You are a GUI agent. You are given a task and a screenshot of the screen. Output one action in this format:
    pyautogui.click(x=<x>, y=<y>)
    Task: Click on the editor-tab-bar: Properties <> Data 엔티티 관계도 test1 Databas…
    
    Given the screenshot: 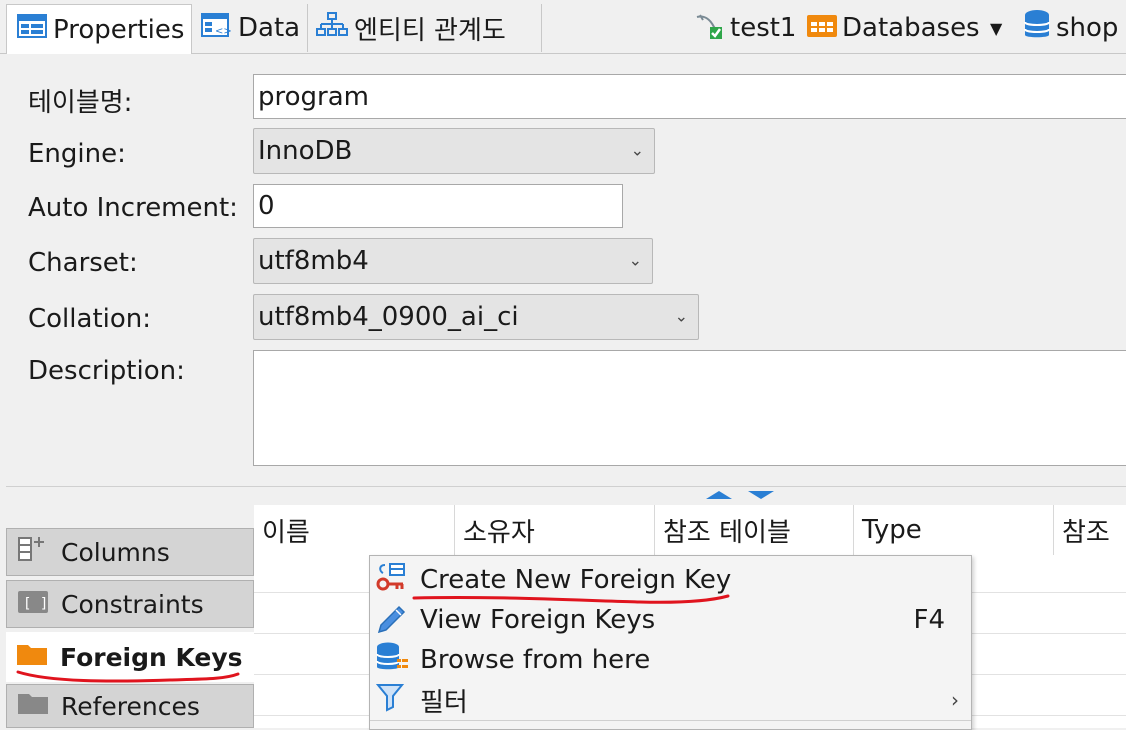 What is the action you would take?
    pyautogui.click(x=563, y=27)
    